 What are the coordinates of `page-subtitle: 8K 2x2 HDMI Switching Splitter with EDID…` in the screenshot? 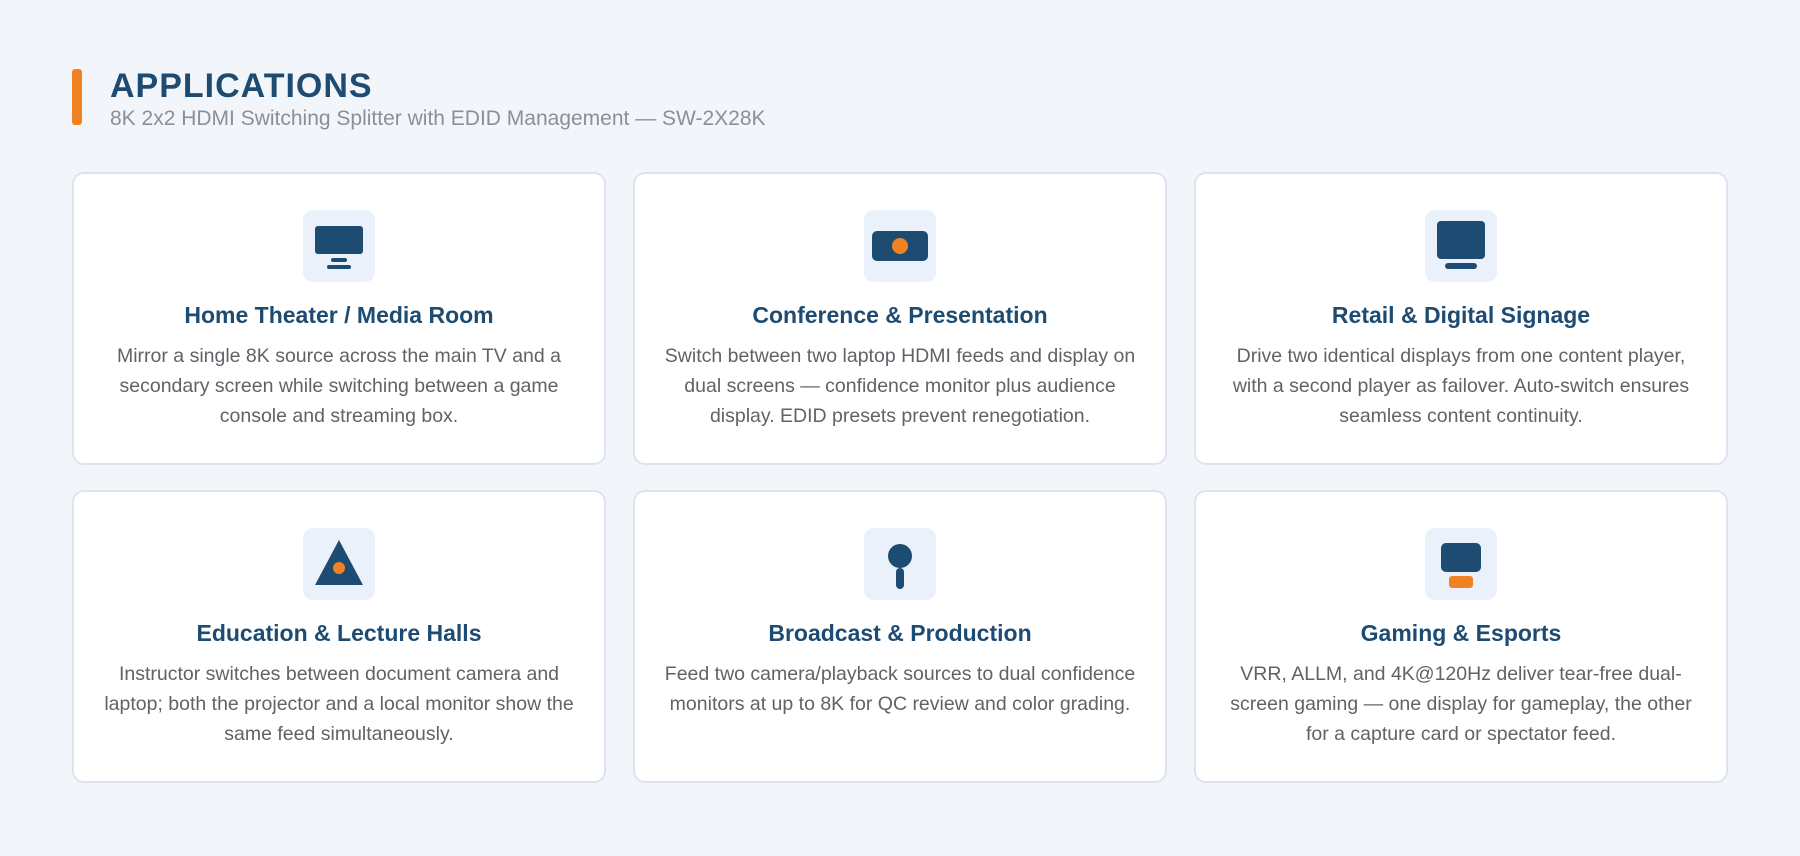 It's located at (438, 118).